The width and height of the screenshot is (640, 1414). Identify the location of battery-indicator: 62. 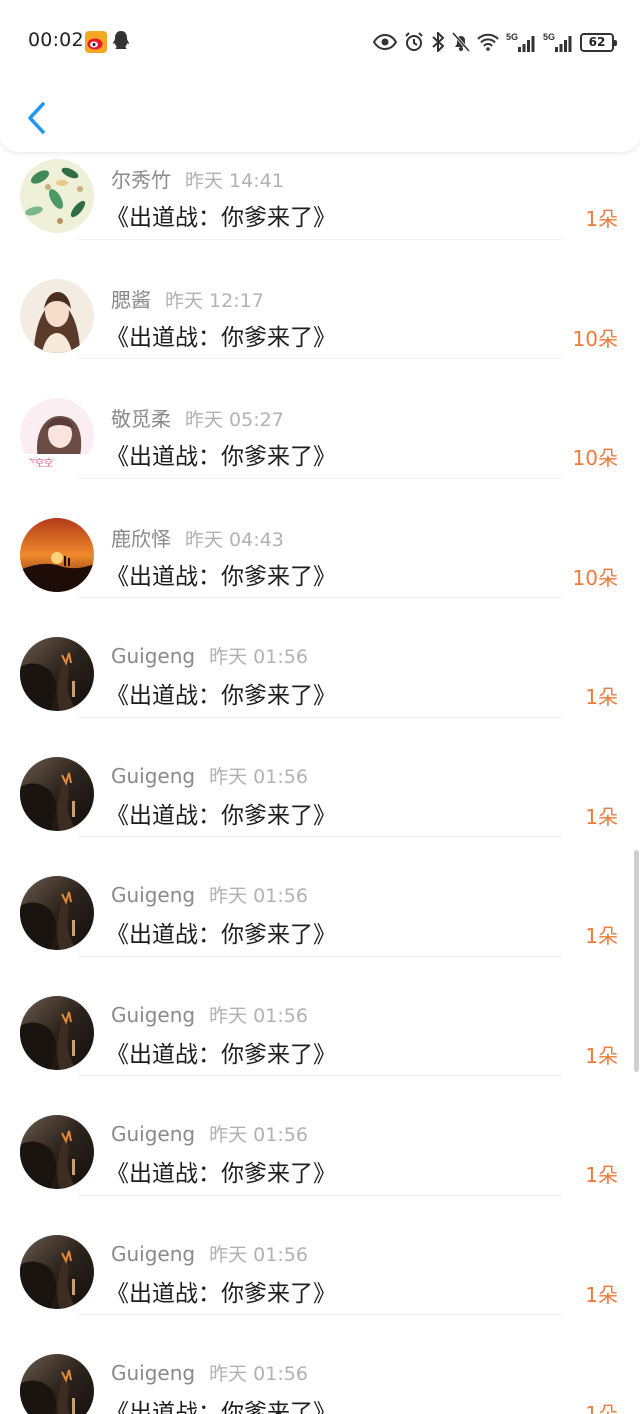
(598, 42).